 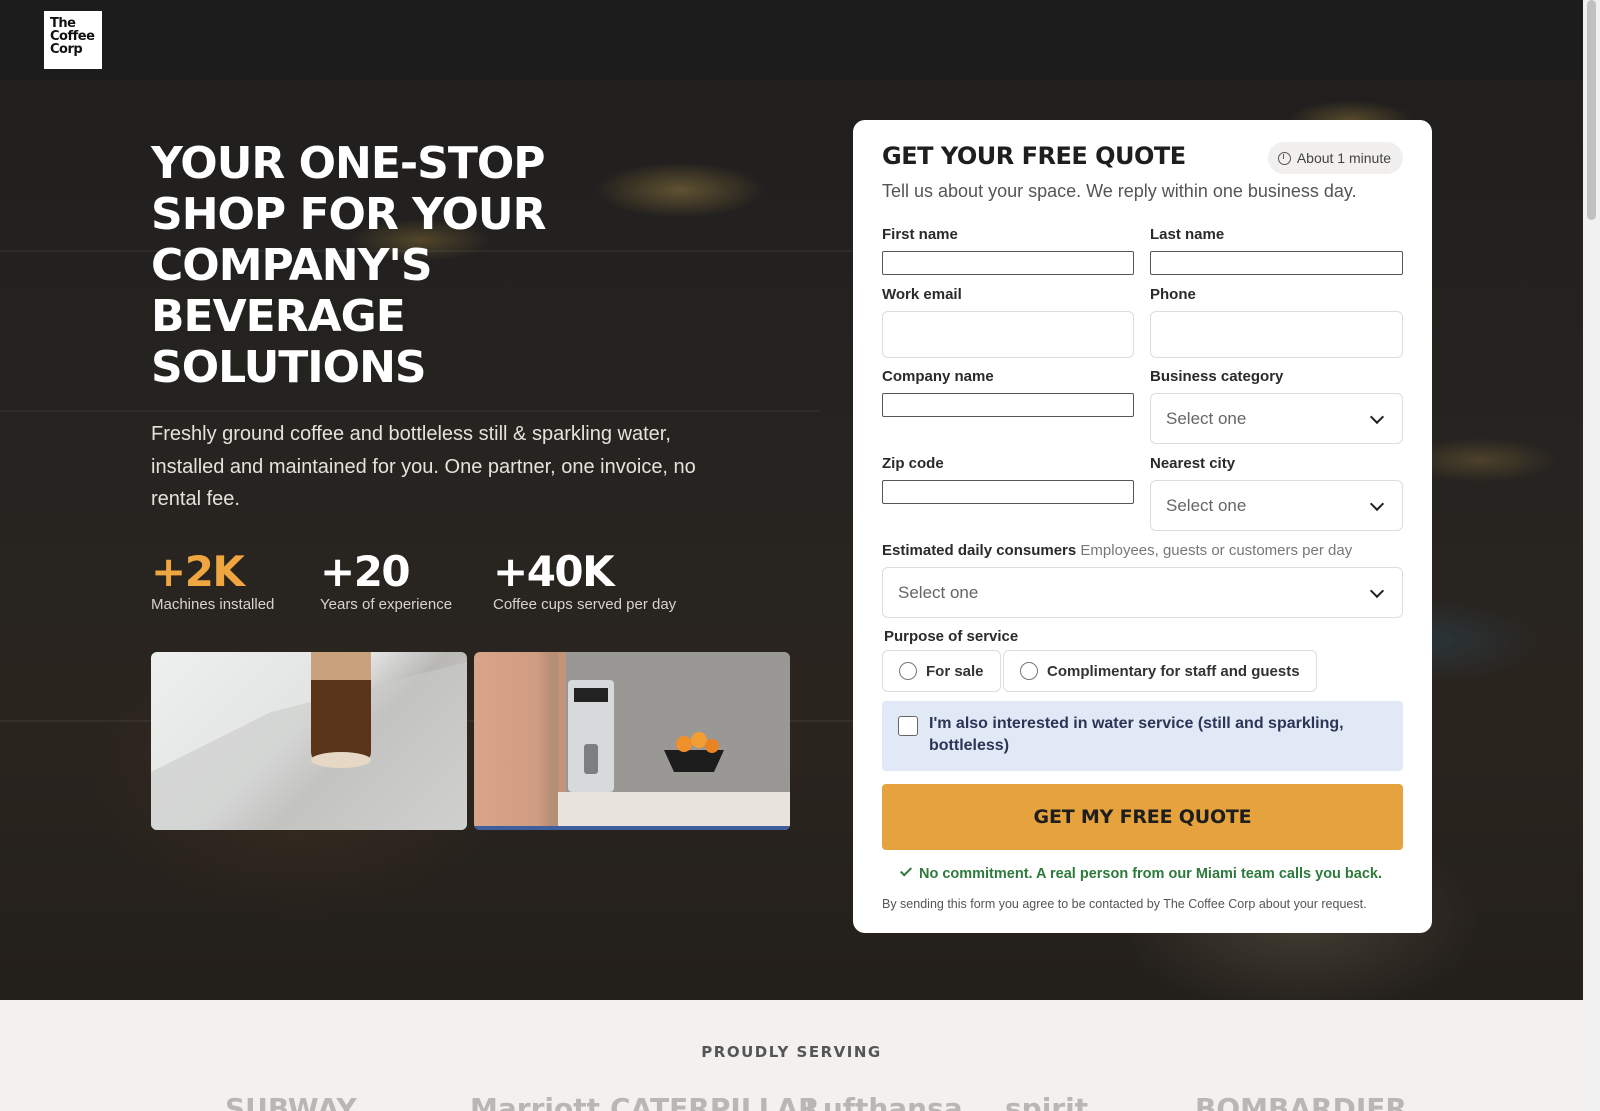 I want to click on scrollbar-thumb, so click(x=1591, y=110).